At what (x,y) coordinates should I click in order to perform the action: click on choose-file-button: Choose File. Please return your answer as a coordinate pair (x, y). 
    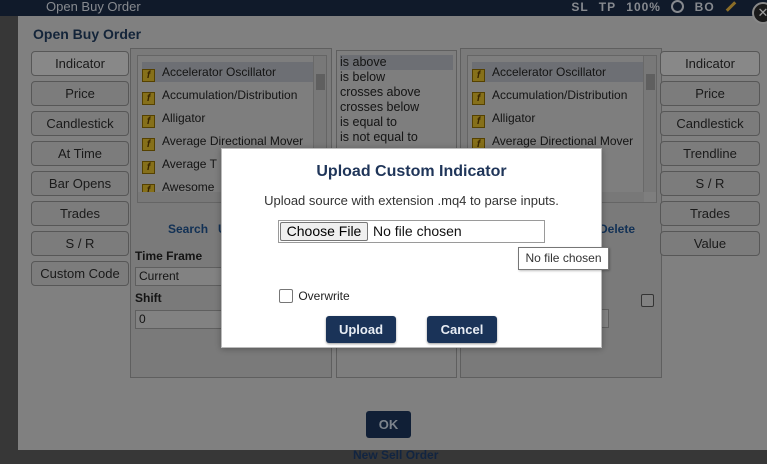
    Looking at the image, I should click on (324, 231).